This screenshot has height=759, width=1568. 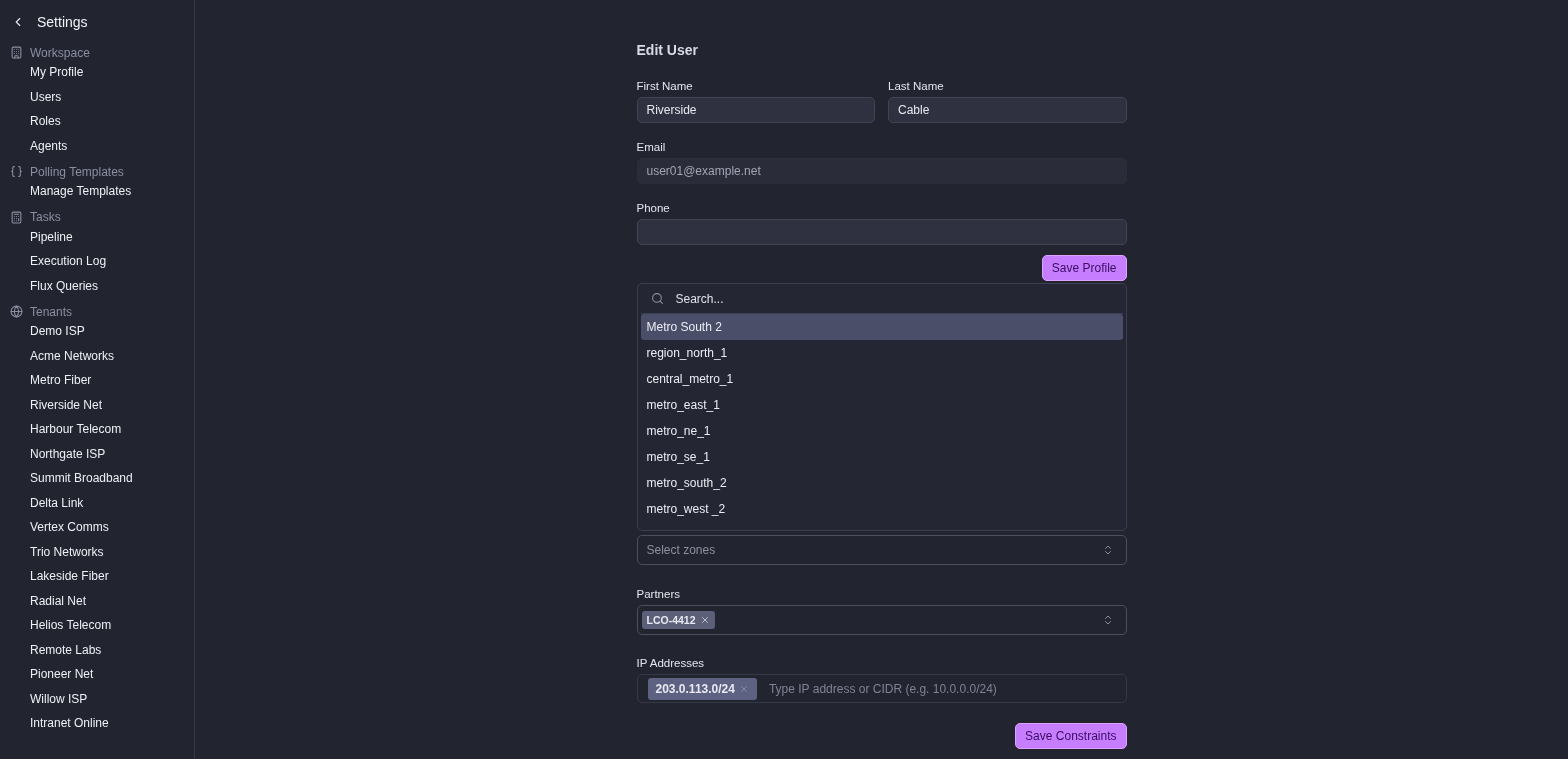 I want to click on sidebar-item: Manage Templates, so click(x=97, y=192).